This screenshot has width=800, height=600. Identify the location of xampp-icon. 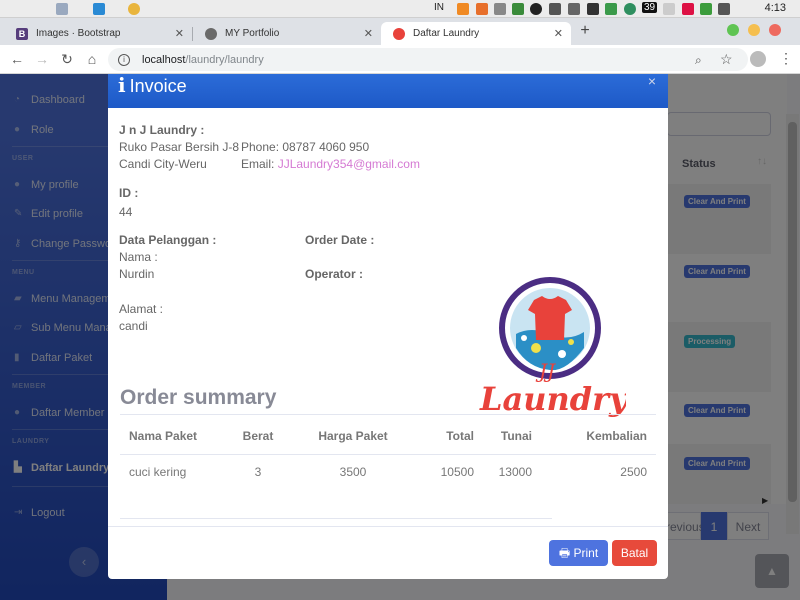
(482, 9).